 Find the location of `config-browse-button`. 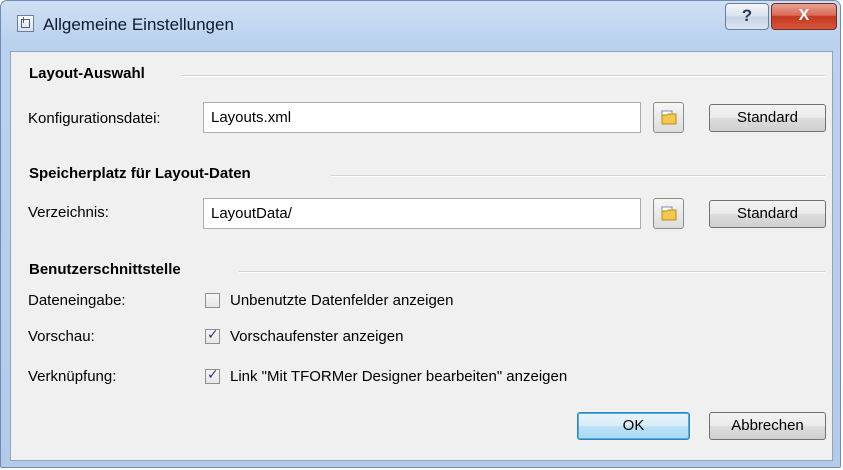

config-browse-button is located at coordinates (668, 117).